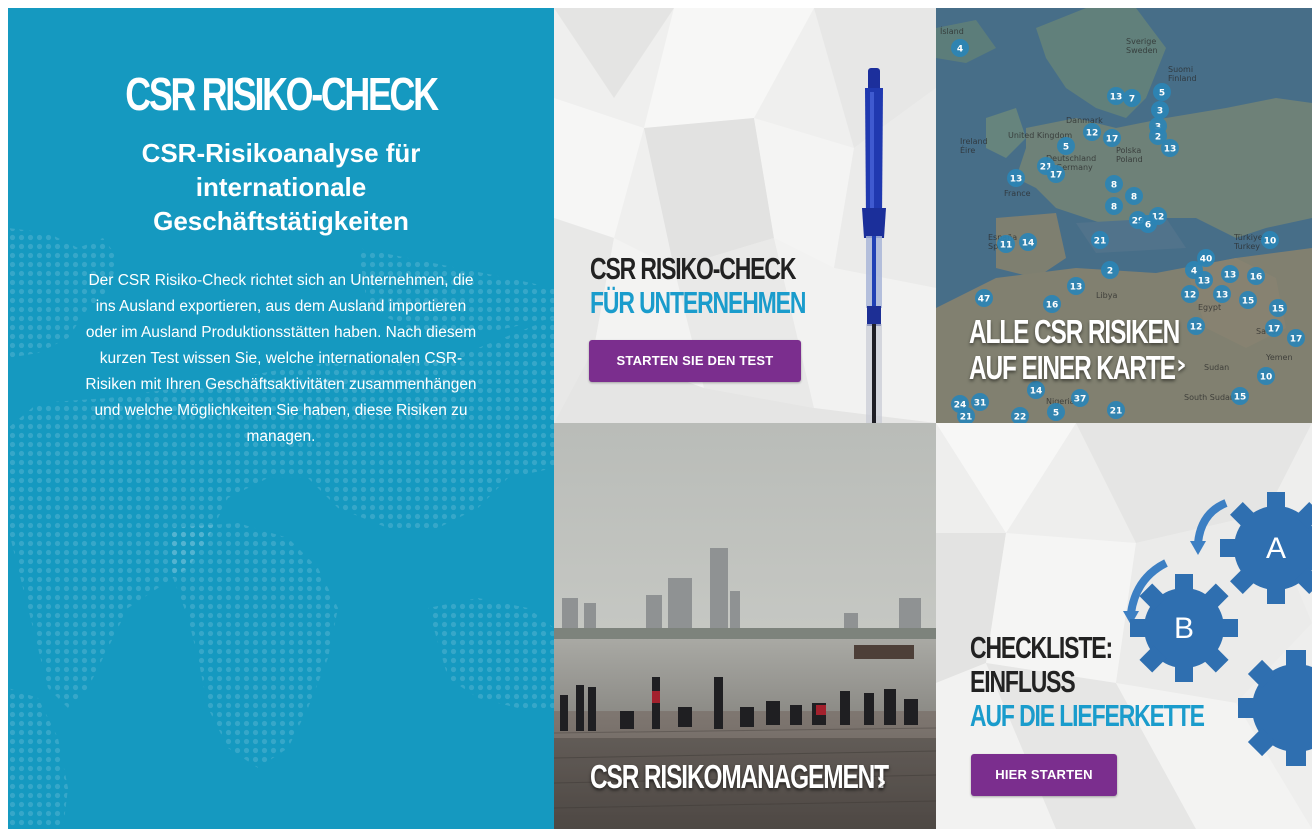  I want to click on map-label-sverige: Sverige, so click(1141, 41).